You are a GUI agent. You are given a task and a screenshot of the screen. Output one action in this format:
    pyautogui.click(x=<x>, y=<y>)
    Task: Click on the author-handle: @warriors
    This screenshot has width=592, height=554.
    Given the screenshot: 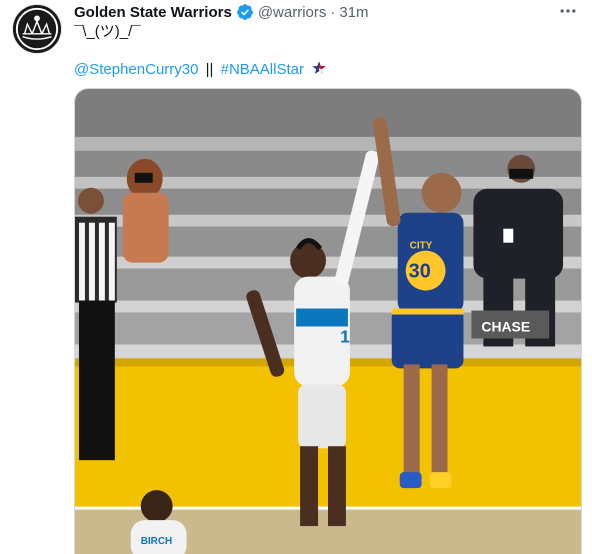 What is the action you would take?
    pyautogui.click(x=292, y=12)
    